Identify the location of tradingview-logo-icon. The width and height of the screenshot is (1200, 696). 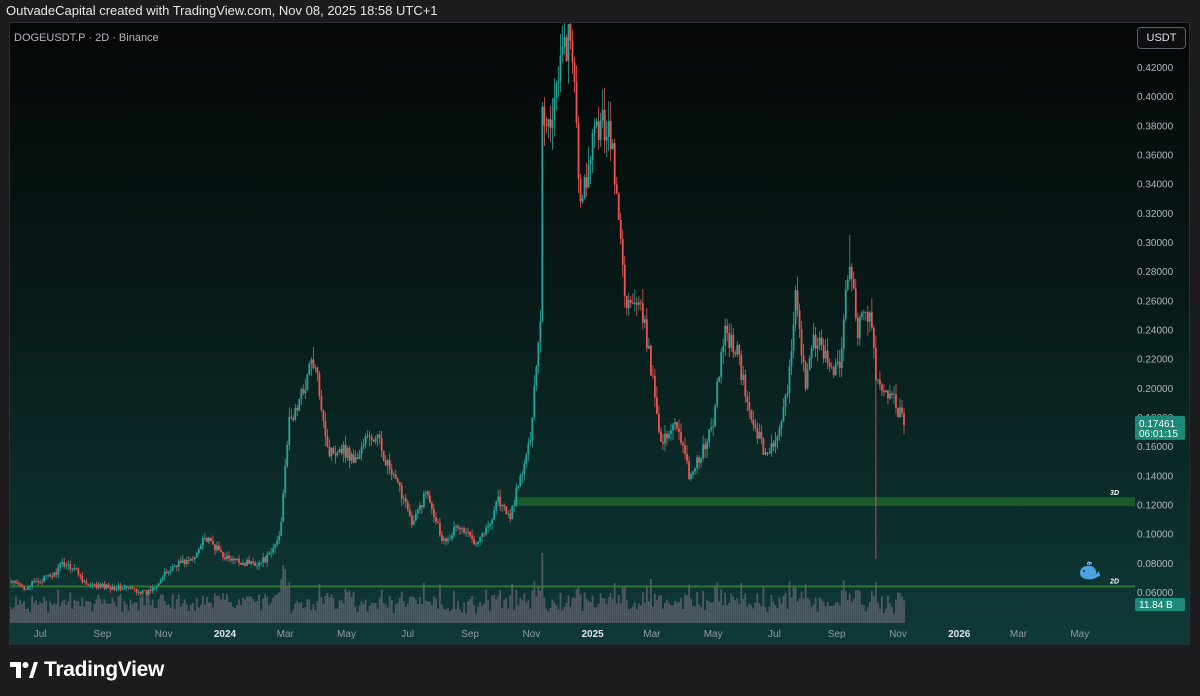
(24, 670).